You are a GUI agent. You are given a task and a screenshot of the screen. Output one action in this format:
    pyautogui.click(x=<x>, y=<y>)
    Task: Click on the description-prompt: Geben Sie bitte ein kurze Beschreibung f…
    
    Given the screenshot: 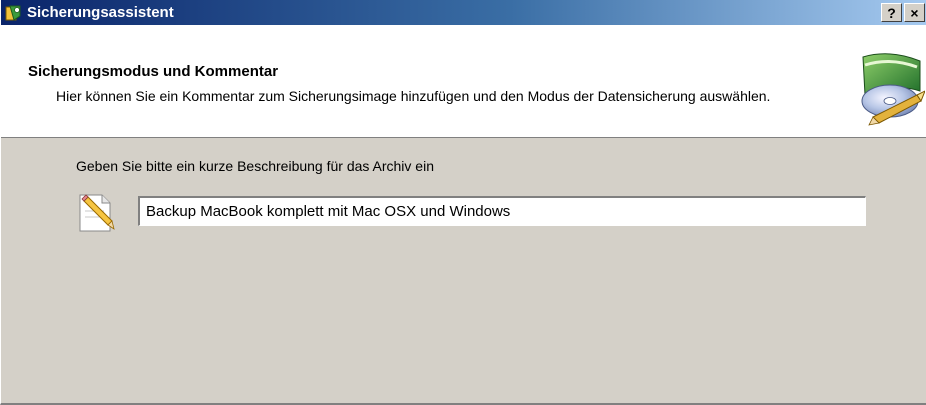 What is the action you would take?
    pyautogui.click(x=255, y=166)
    